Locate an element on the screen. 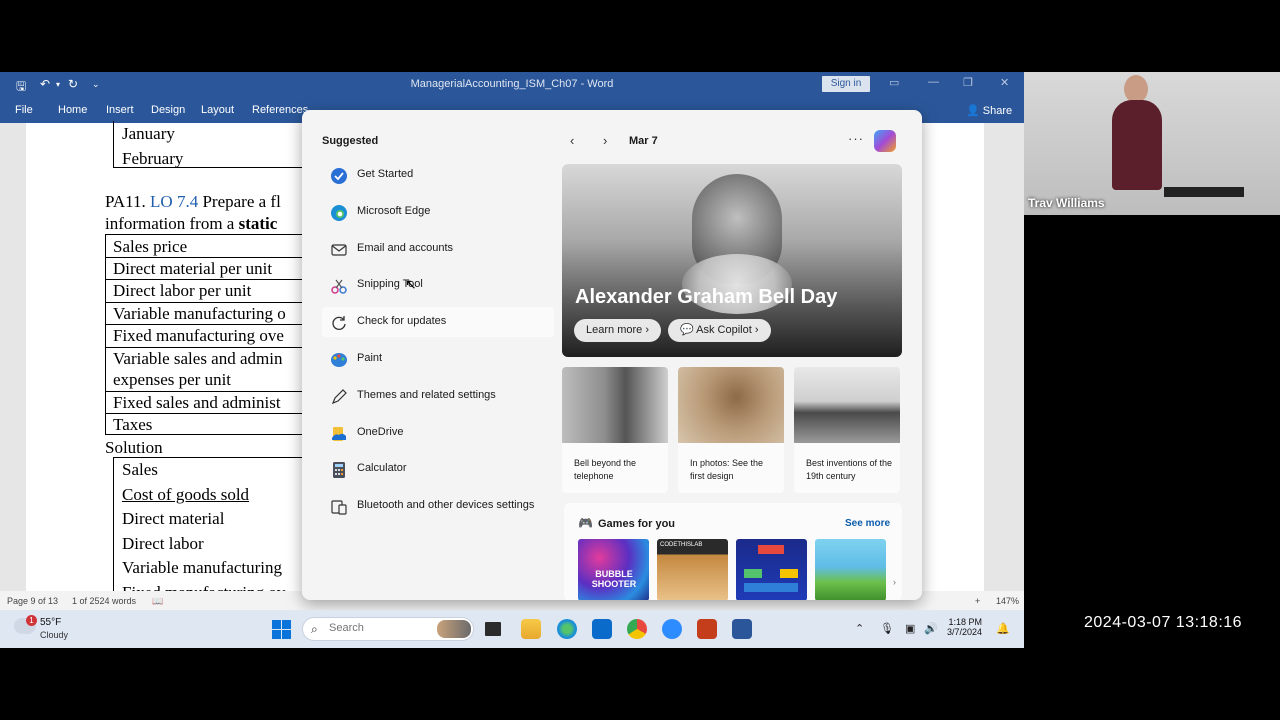 Image resolution: width=1280 pixels, height=720 pixels. suggested-item-calculator: Calculator is located at coordinates (438, 469).